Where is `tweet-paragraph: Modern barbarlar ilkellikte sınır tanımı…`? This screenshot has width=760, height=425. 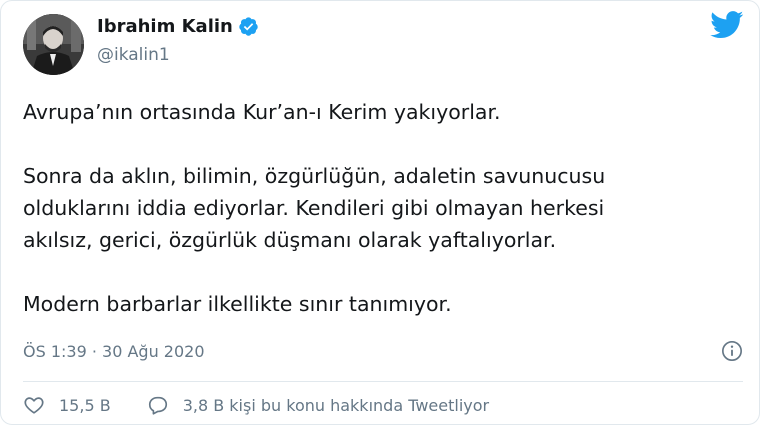
tweet-paragraph: Modern barbarlar ilkellikte sınır tanımı… is located at coordinates (237, 304).